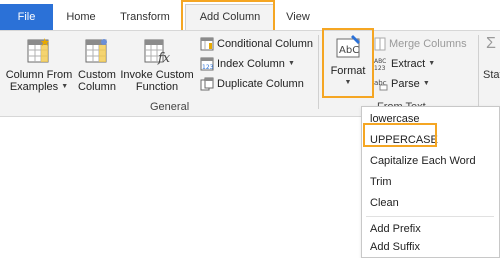 This screenshot has width=500, height=258. I want to click on group-separator, so click(318, 72).